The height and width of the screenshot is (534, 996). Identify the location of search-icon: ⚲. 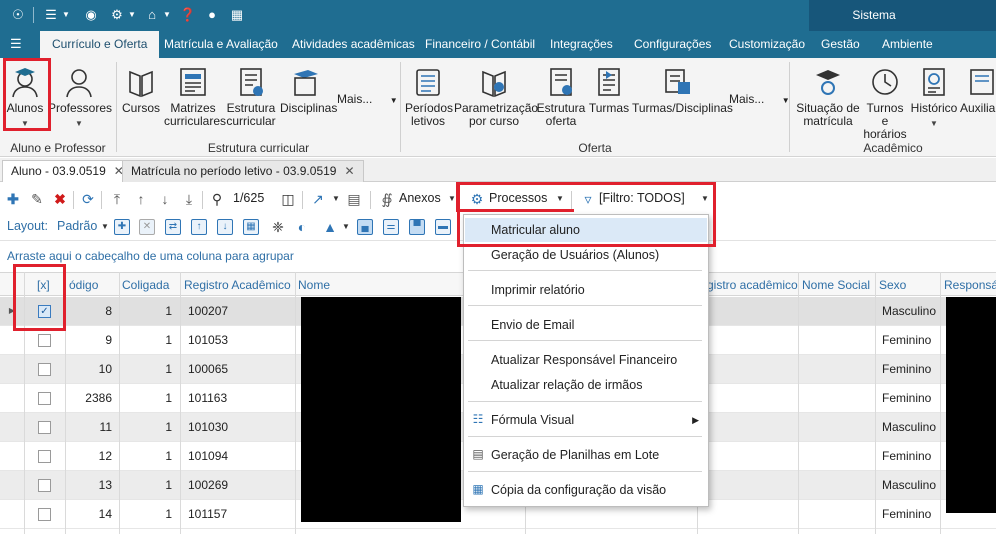
(217, 199).